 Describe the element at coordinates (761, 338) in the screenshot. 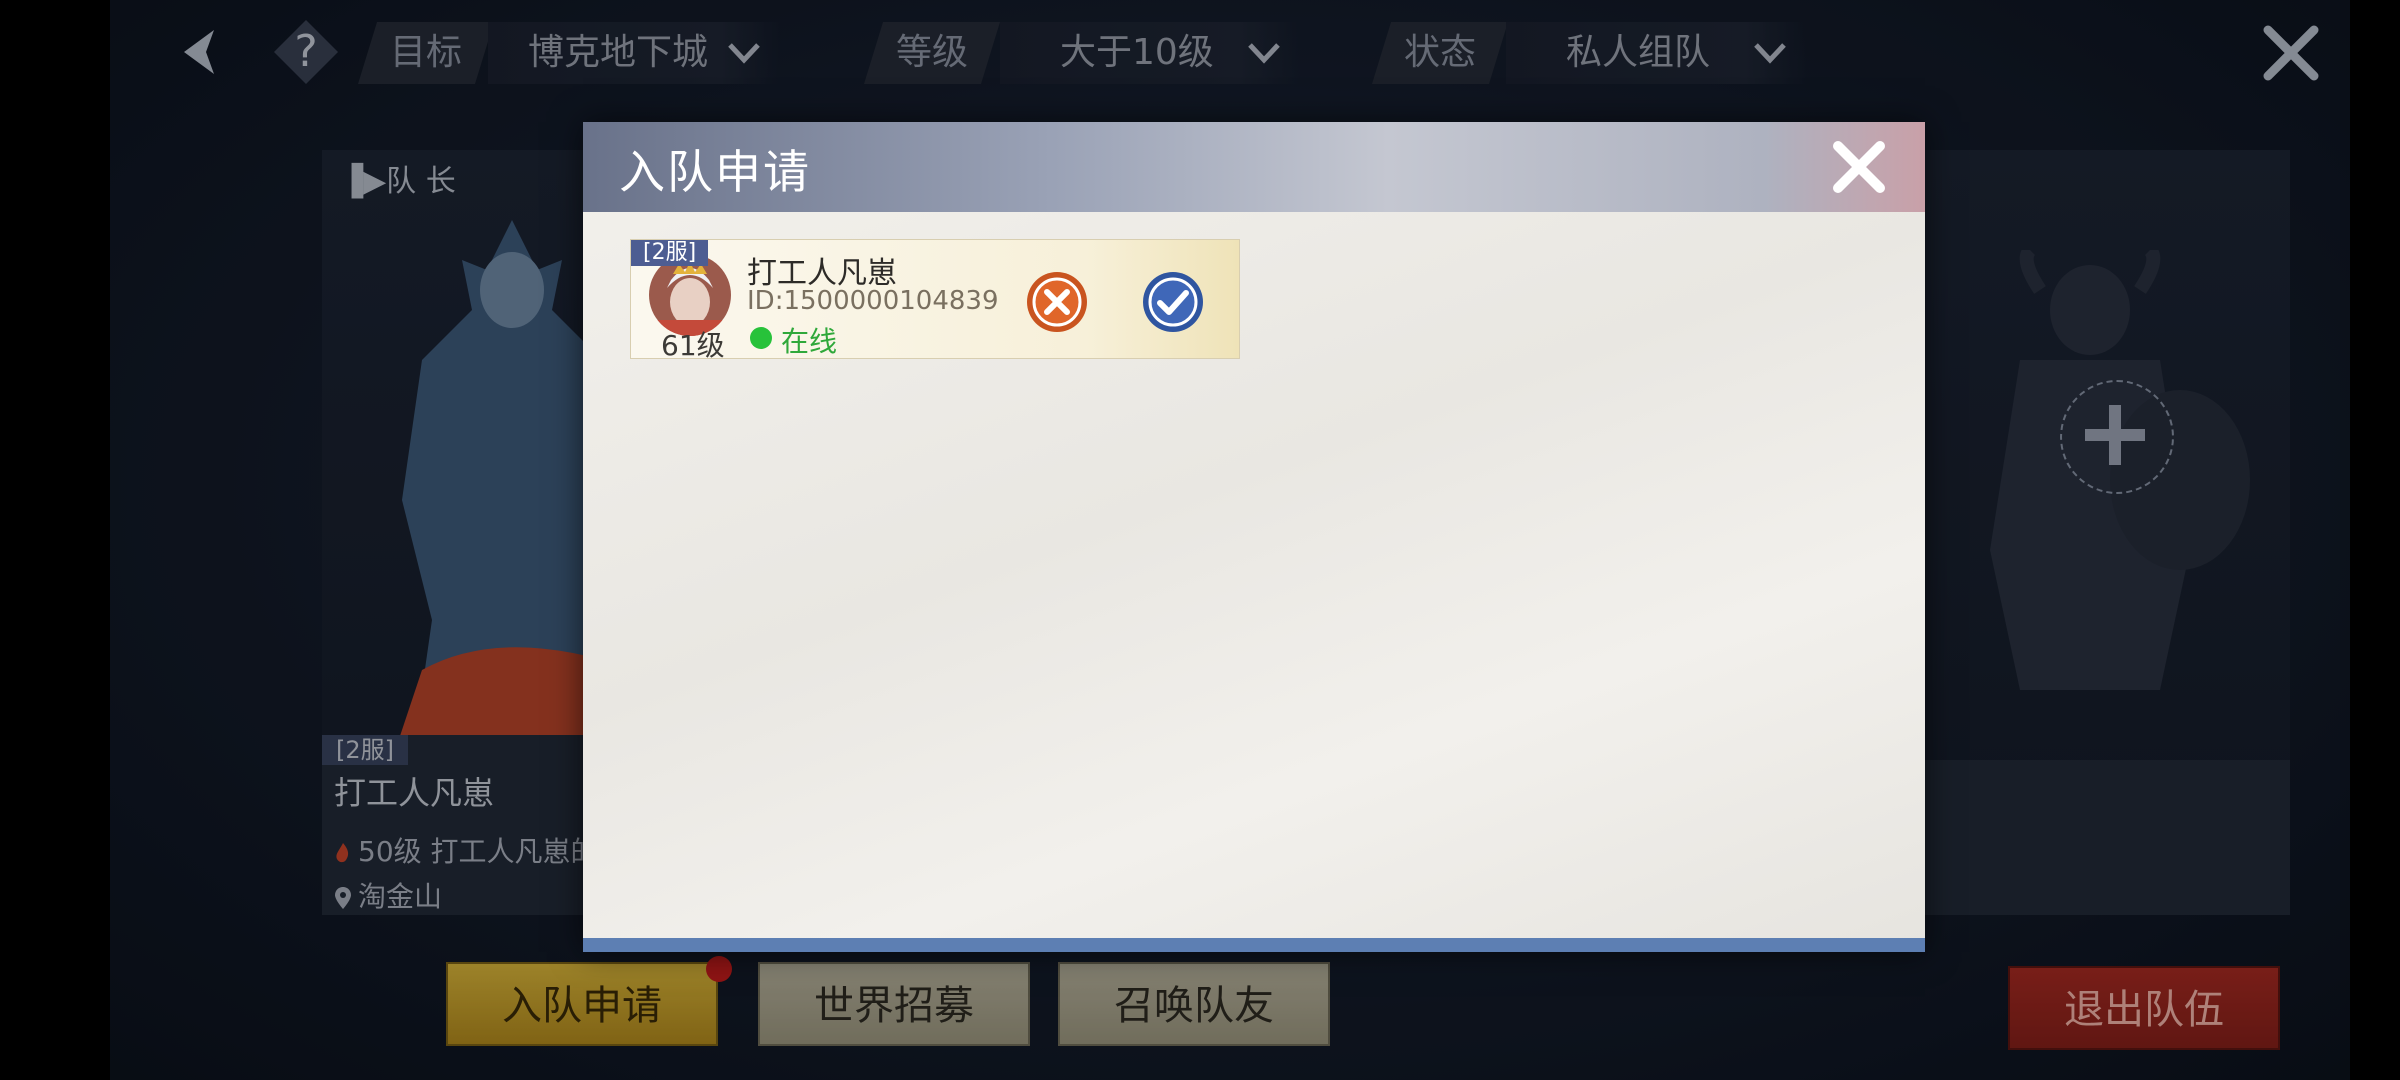

I see `online-status-dot` at that location.